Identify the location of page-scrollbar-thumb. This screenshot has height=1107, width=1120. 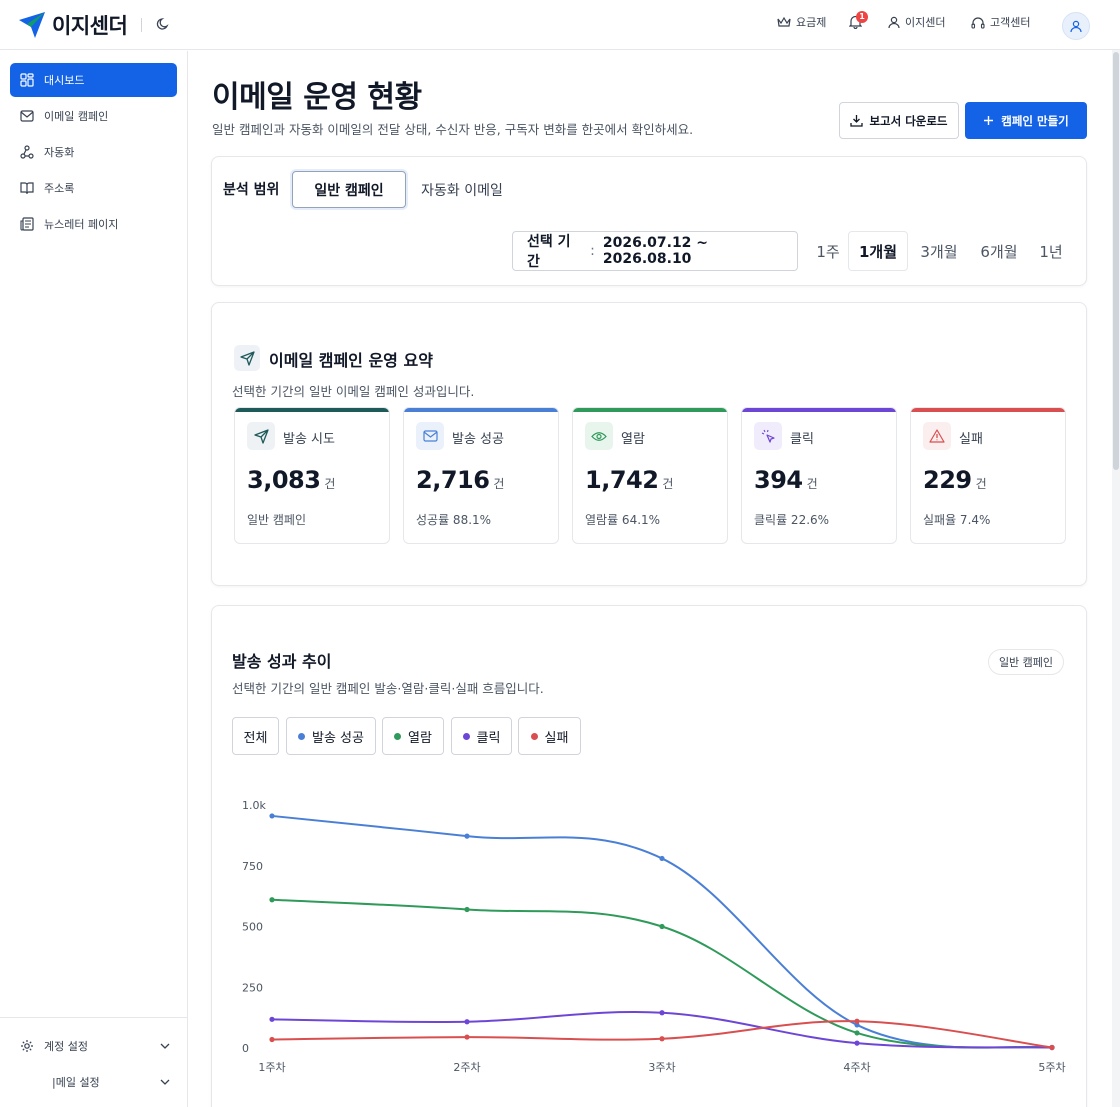
(1116, 261).